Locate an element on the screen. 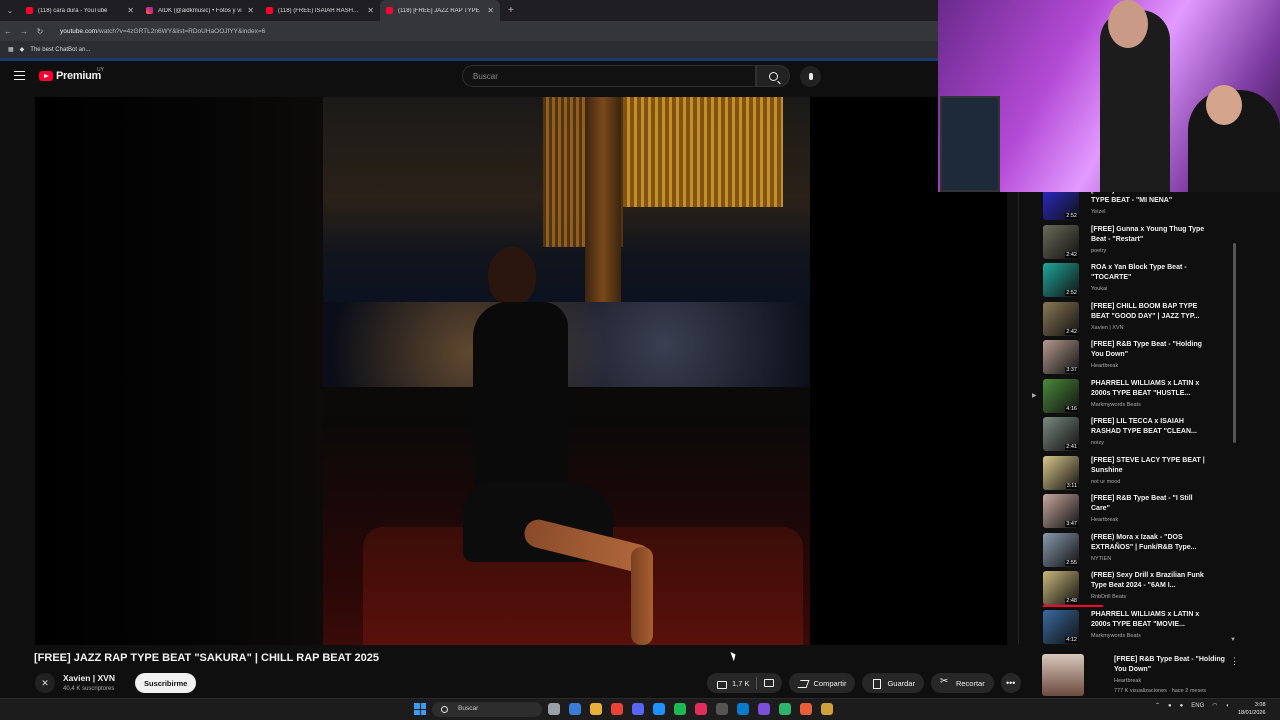 Image resolution: width=1280 pixels, height=720 pixels. playlist-scrollbar is located at coordinates (1234, 343).